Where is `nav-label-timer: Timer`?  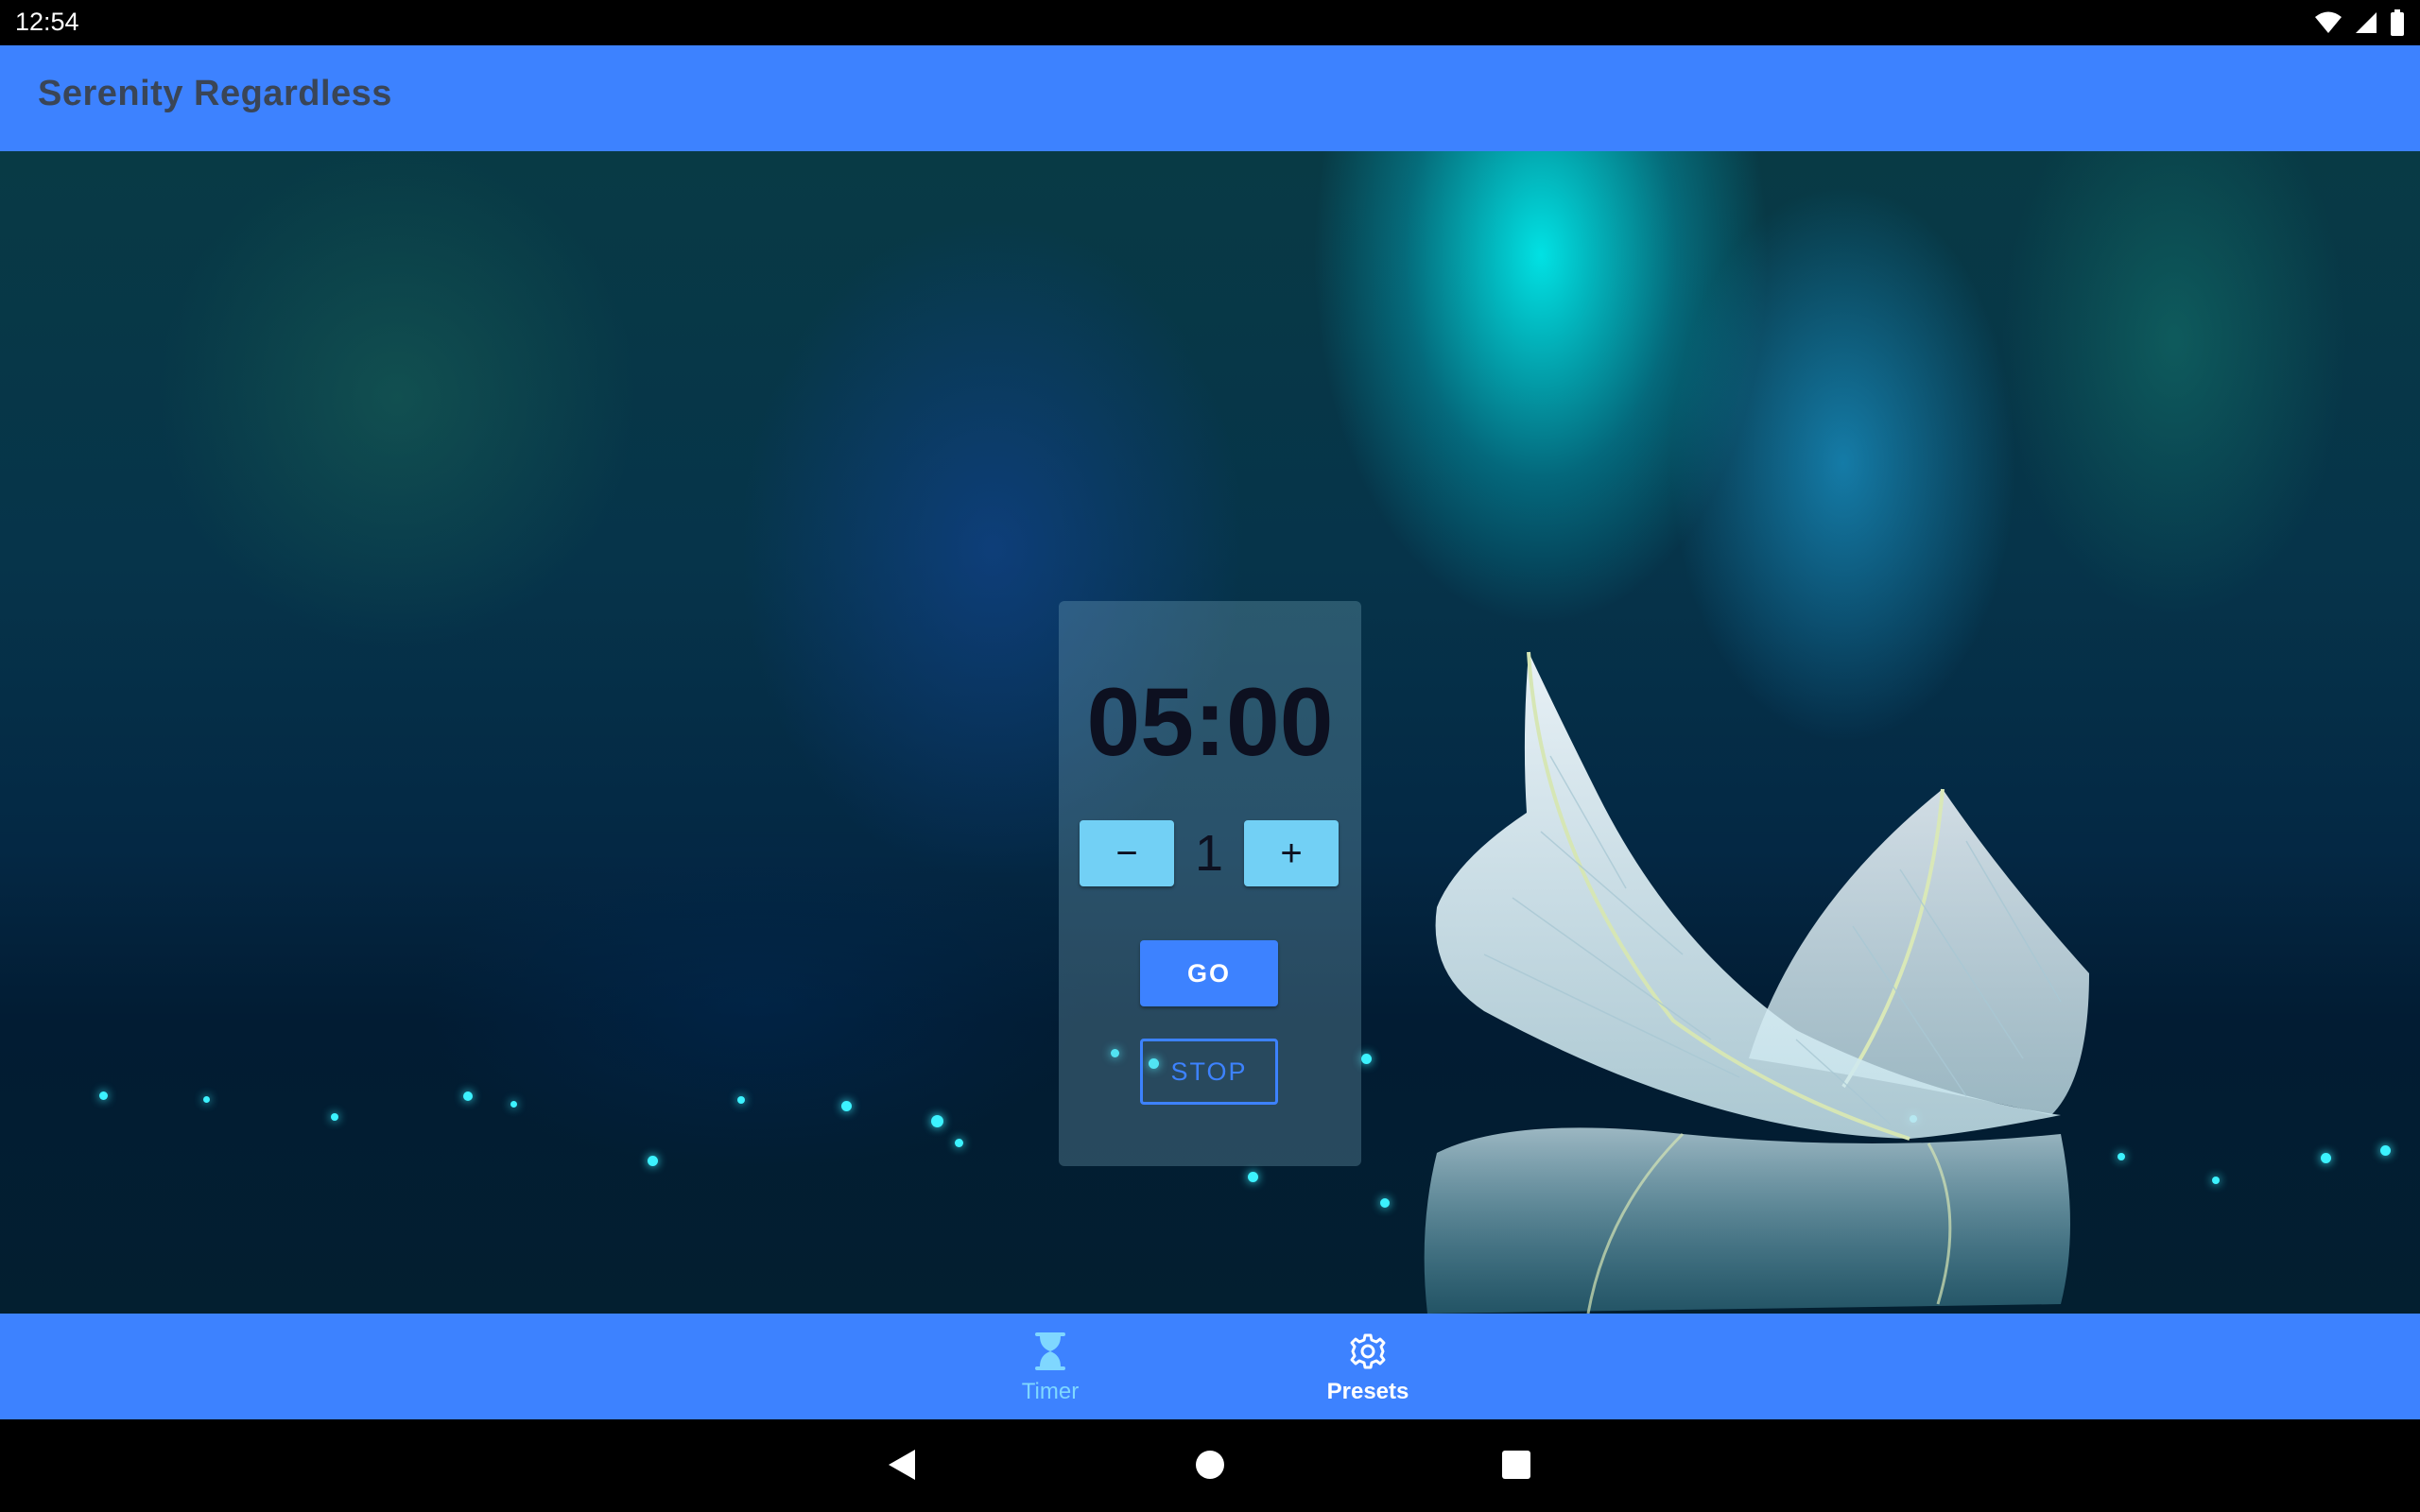 nav-label-timer: Timer is located at coordinates (1050, 1391).